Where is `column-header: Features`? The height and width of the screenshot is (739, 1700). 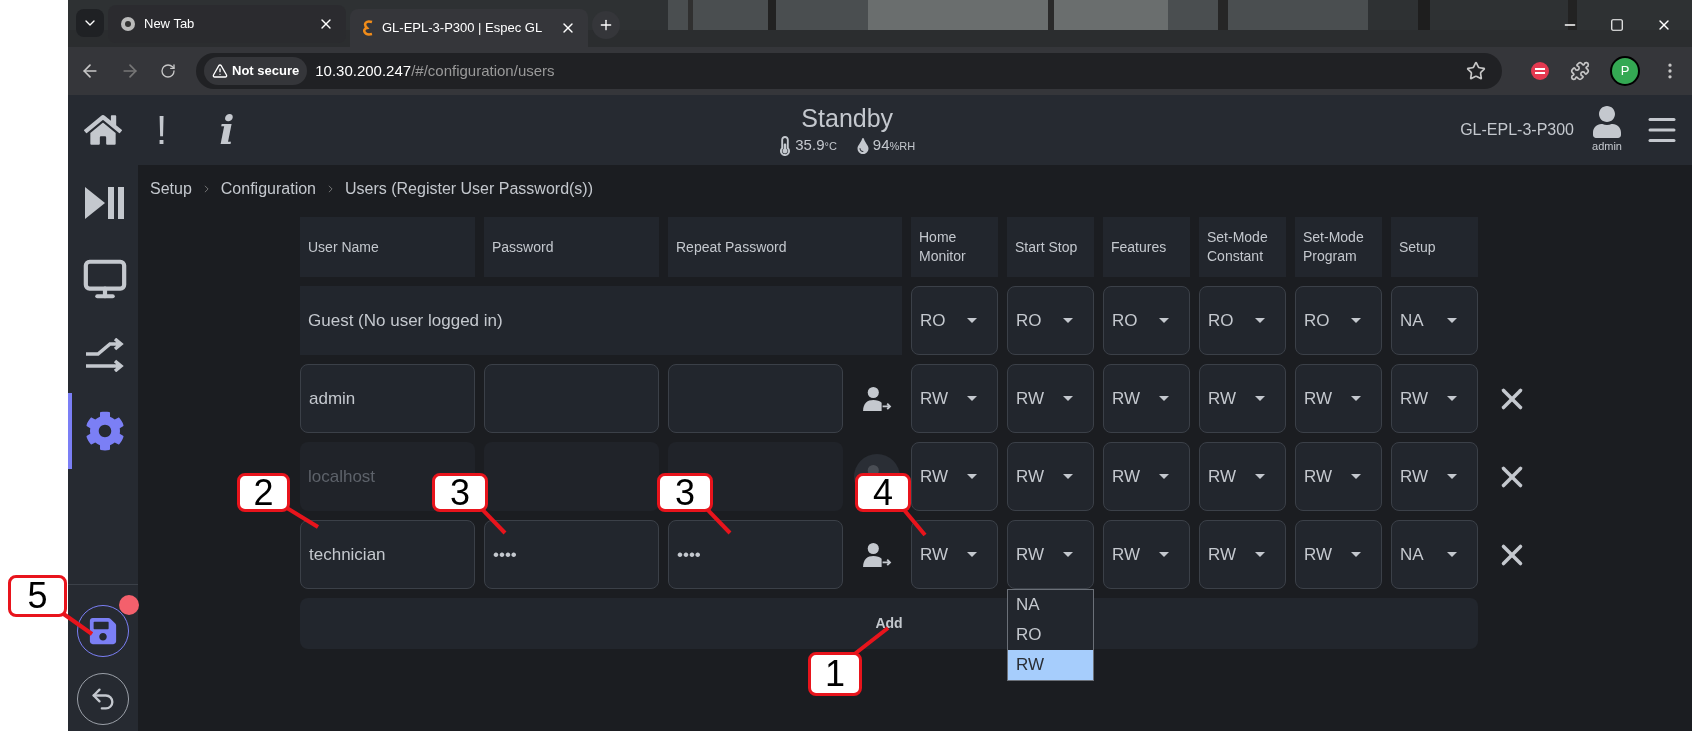
column-header: Features is located at coordinates (1146, 247).